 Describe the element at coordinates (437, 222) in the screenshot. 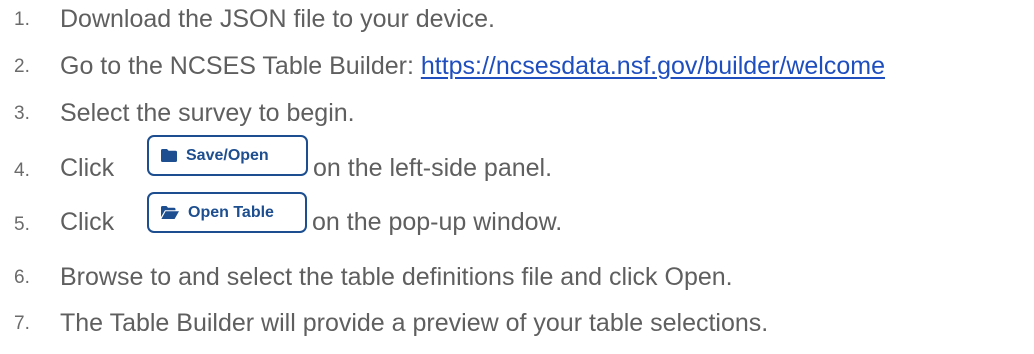

I see `step-text-suffix: on the pop-up window.` at that location.